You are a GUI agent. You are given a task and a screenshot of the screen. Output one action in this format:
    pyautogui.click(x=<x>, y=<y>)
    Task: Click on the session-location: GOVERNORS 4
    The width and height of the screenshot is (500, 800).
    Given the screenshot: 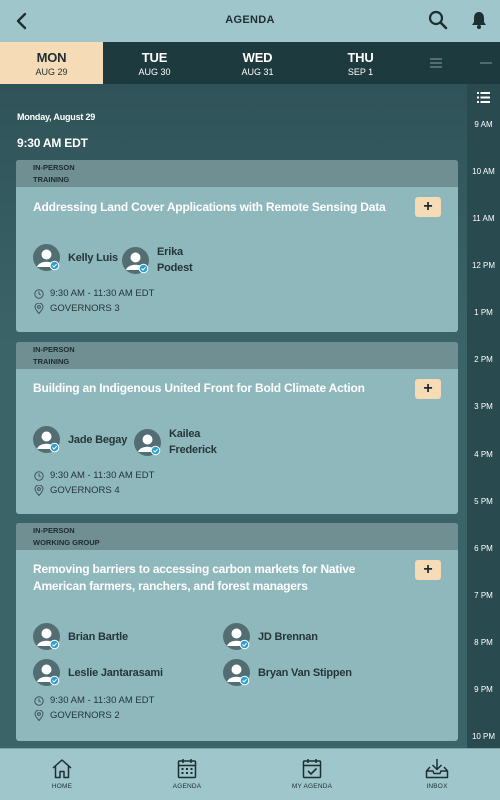 What is the action you would take?
    pyautogui.click(x=77, y=490)
    